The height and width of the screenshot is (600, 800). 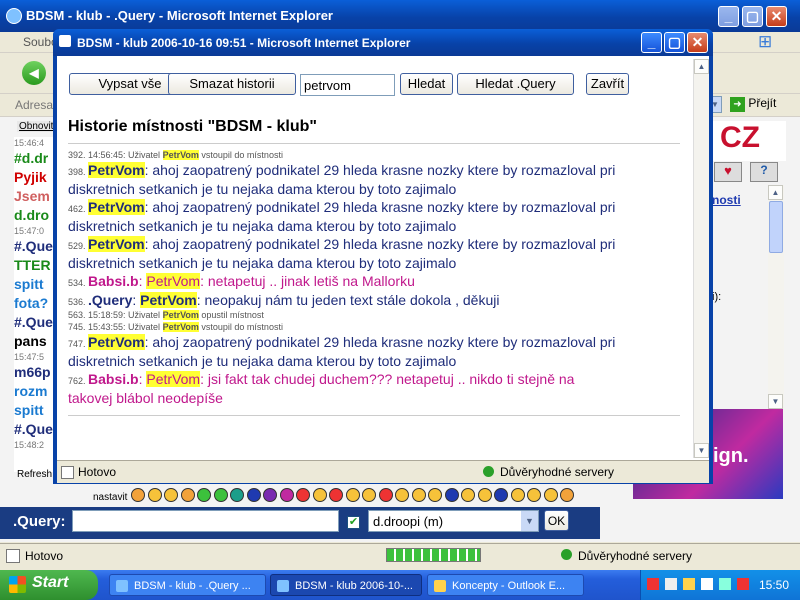 I want to click on popup-scrollbar: ▲ ▼, so click(x=701, y=258).